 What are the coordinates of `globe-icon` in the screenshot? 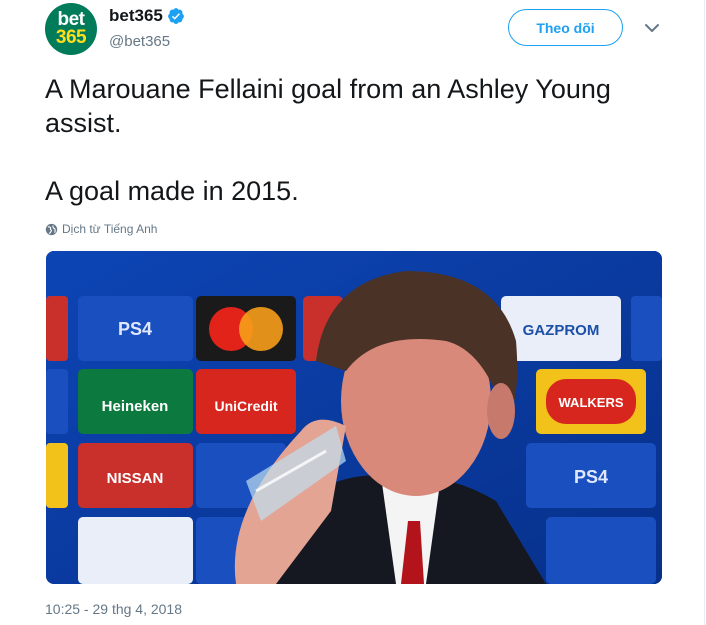 It's located at (51, 229).